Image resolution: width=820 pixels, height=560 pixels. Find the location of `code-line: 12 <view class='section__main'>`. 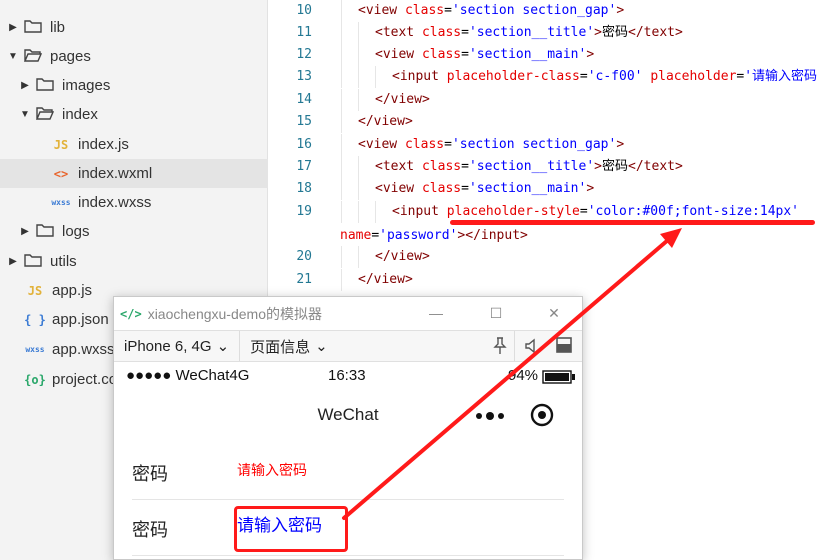

code-line: 12 <view class='section__main'> is located at coordinates (544, 55).